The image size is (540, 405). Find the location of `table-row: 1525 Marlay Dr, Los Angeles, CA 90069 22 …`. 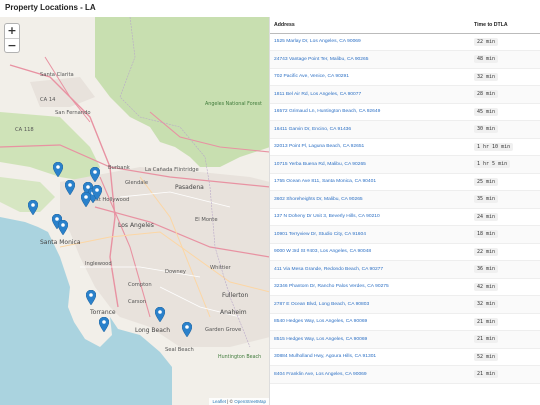

table-row: 1525 Marlay Dr, Los Angeles, CA 90069 22 … is located at coordinates (405, 42).